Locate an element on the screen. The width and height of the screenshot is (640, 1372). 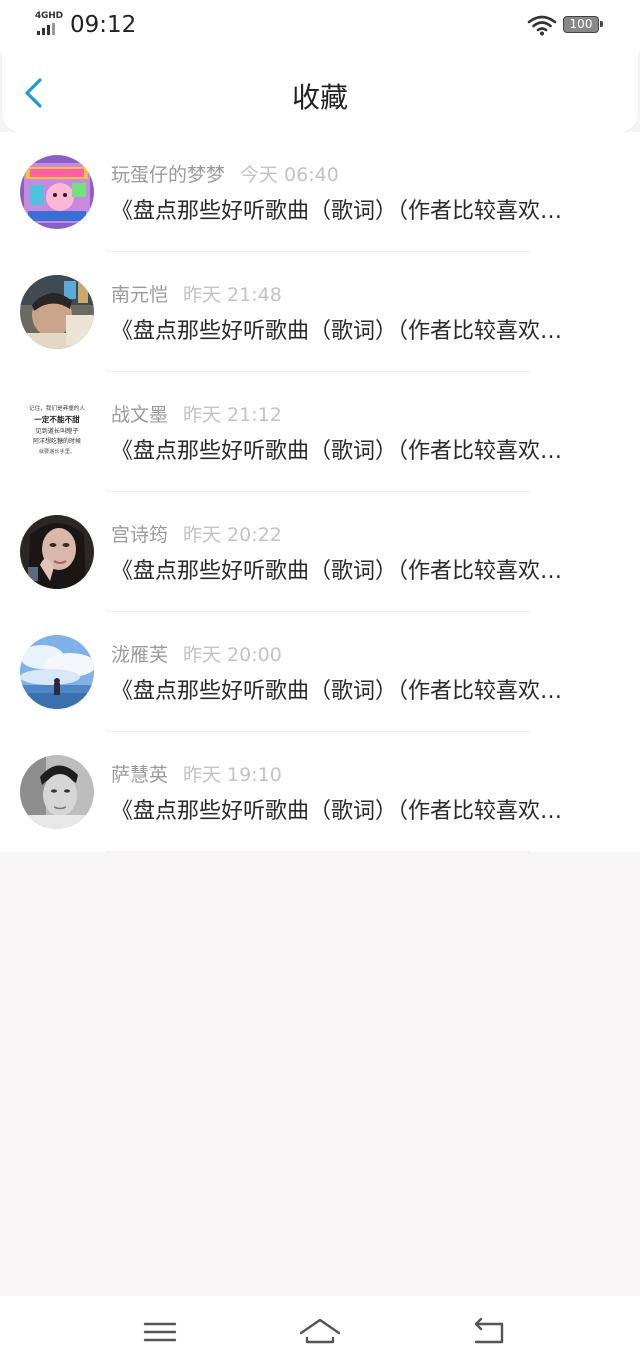
timestamp: 昨天 20:22 is located at coordinates (232, 535).